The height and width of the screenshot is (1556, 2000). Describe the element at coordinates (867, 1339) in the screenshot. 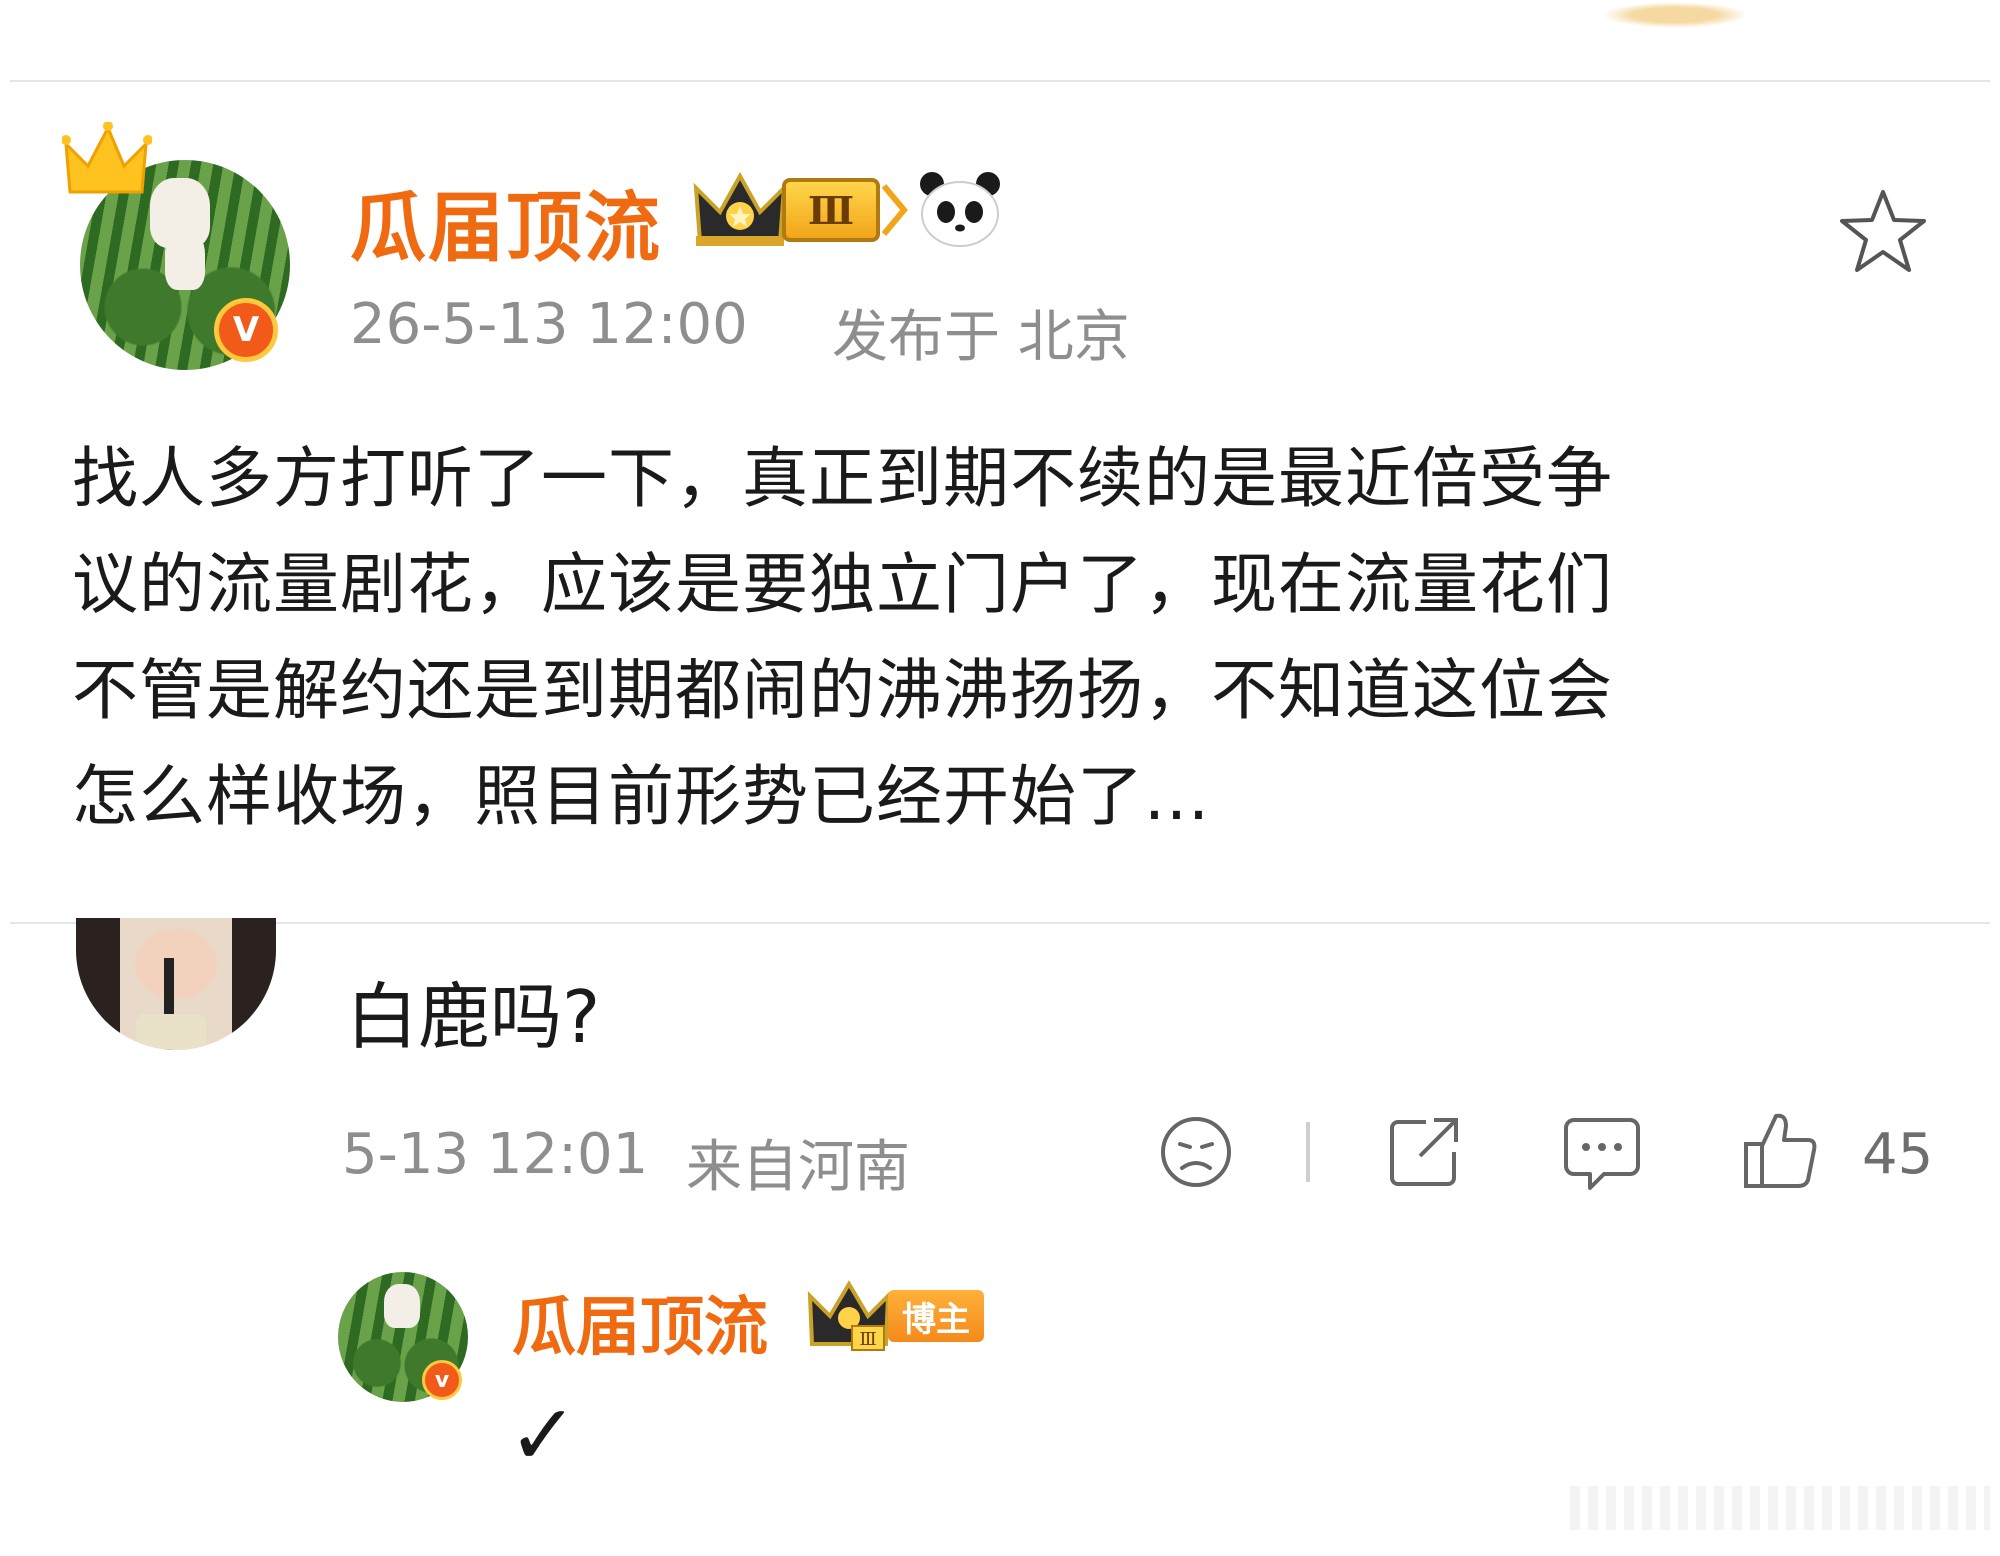

I see `level-label-mini: Ⅲ` at that location.